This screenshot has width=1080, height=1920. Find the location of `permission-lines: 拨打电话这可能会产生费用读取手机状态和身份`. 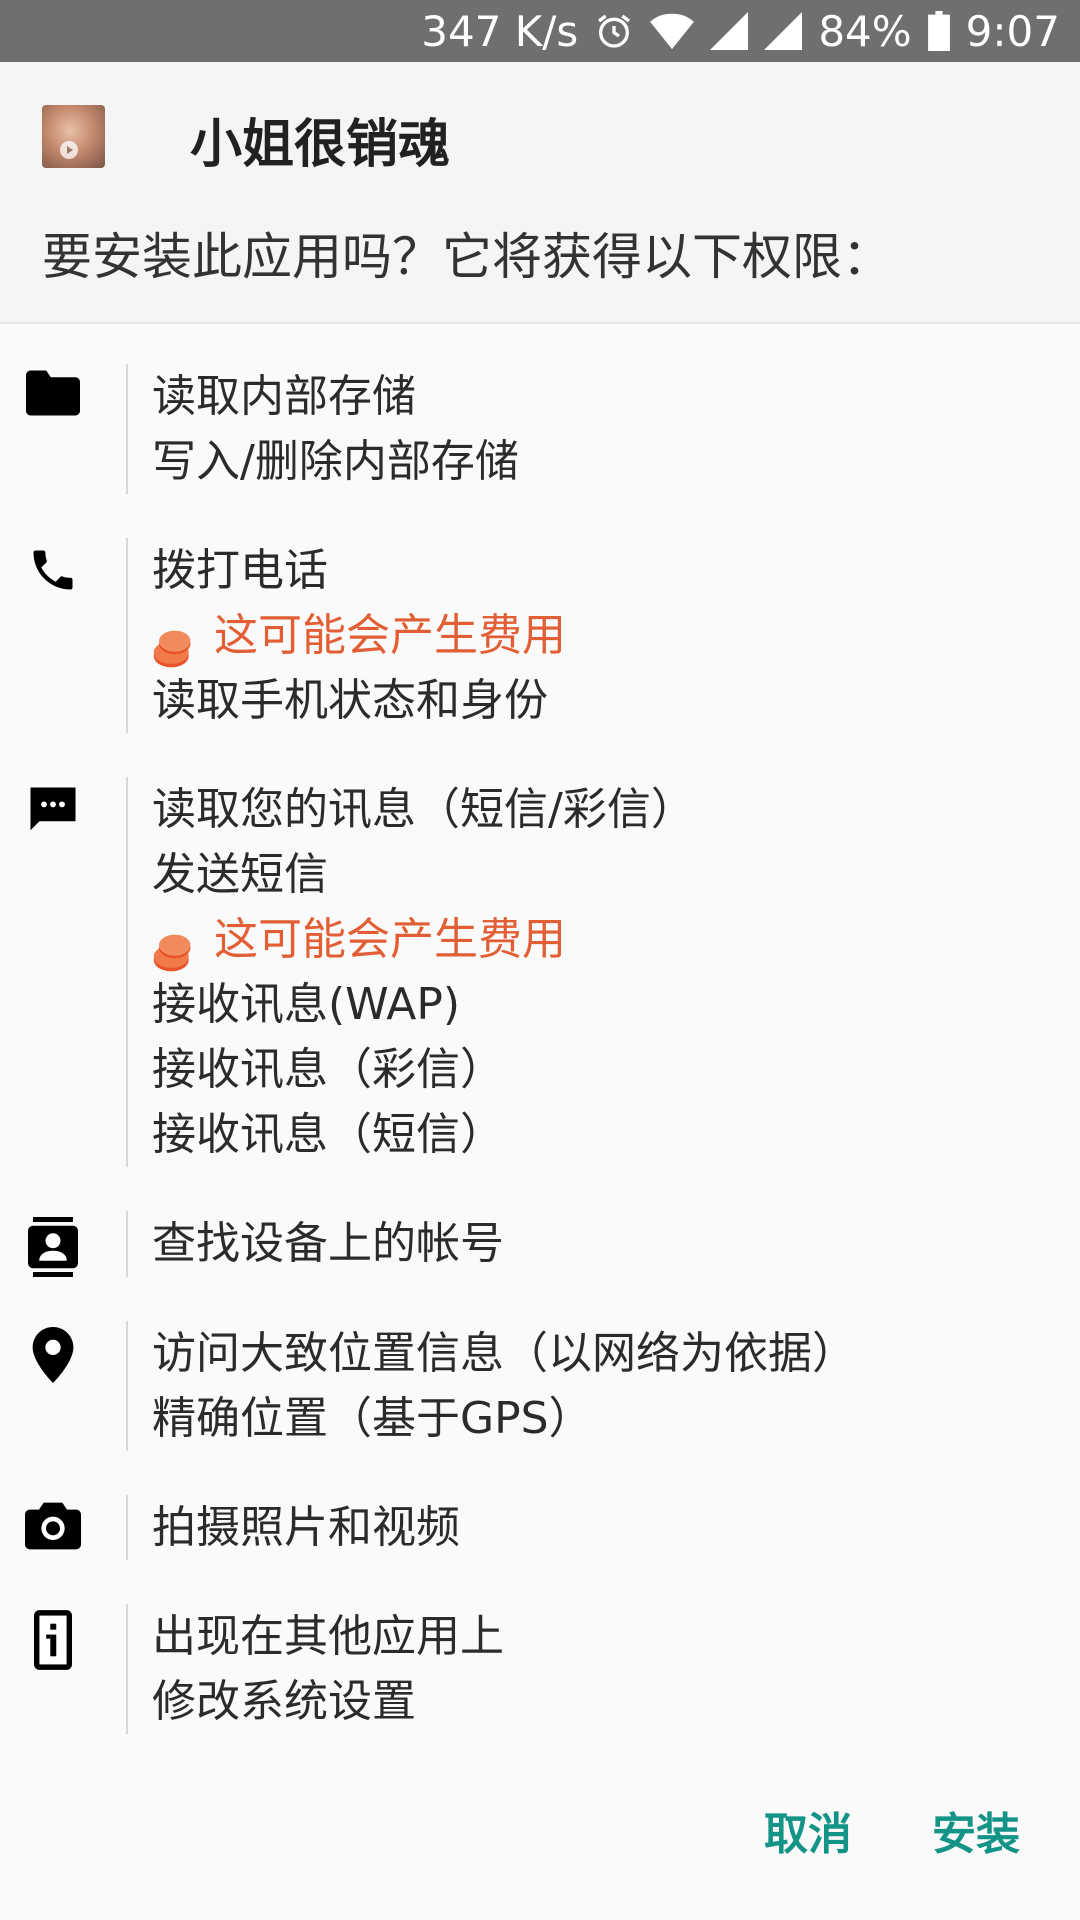

permission-lines: 拨打电话这可能会产生费用读取手机状态和身份 is located at coordinates (603, 635).